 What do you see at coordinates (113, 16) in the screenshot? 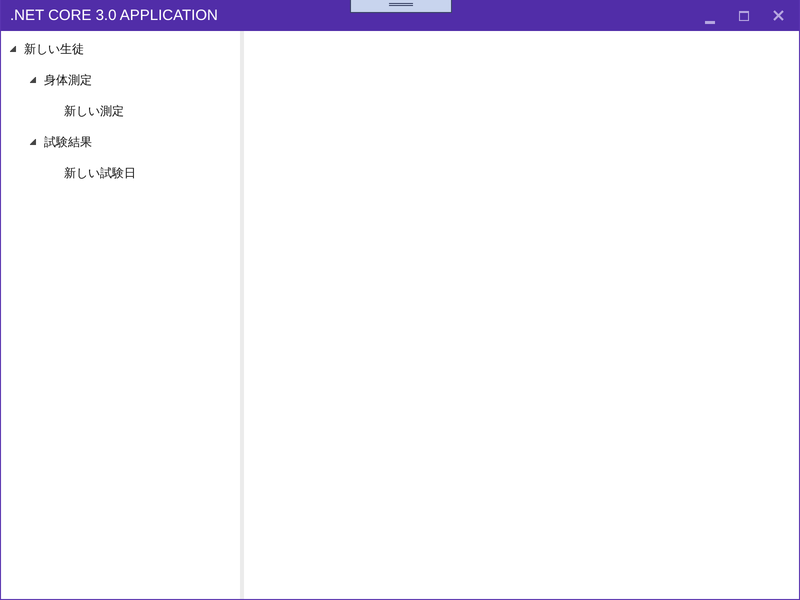
I see `window-title: .NET CORE 3.0 APPLICATION` at bounding box center [113, 16].